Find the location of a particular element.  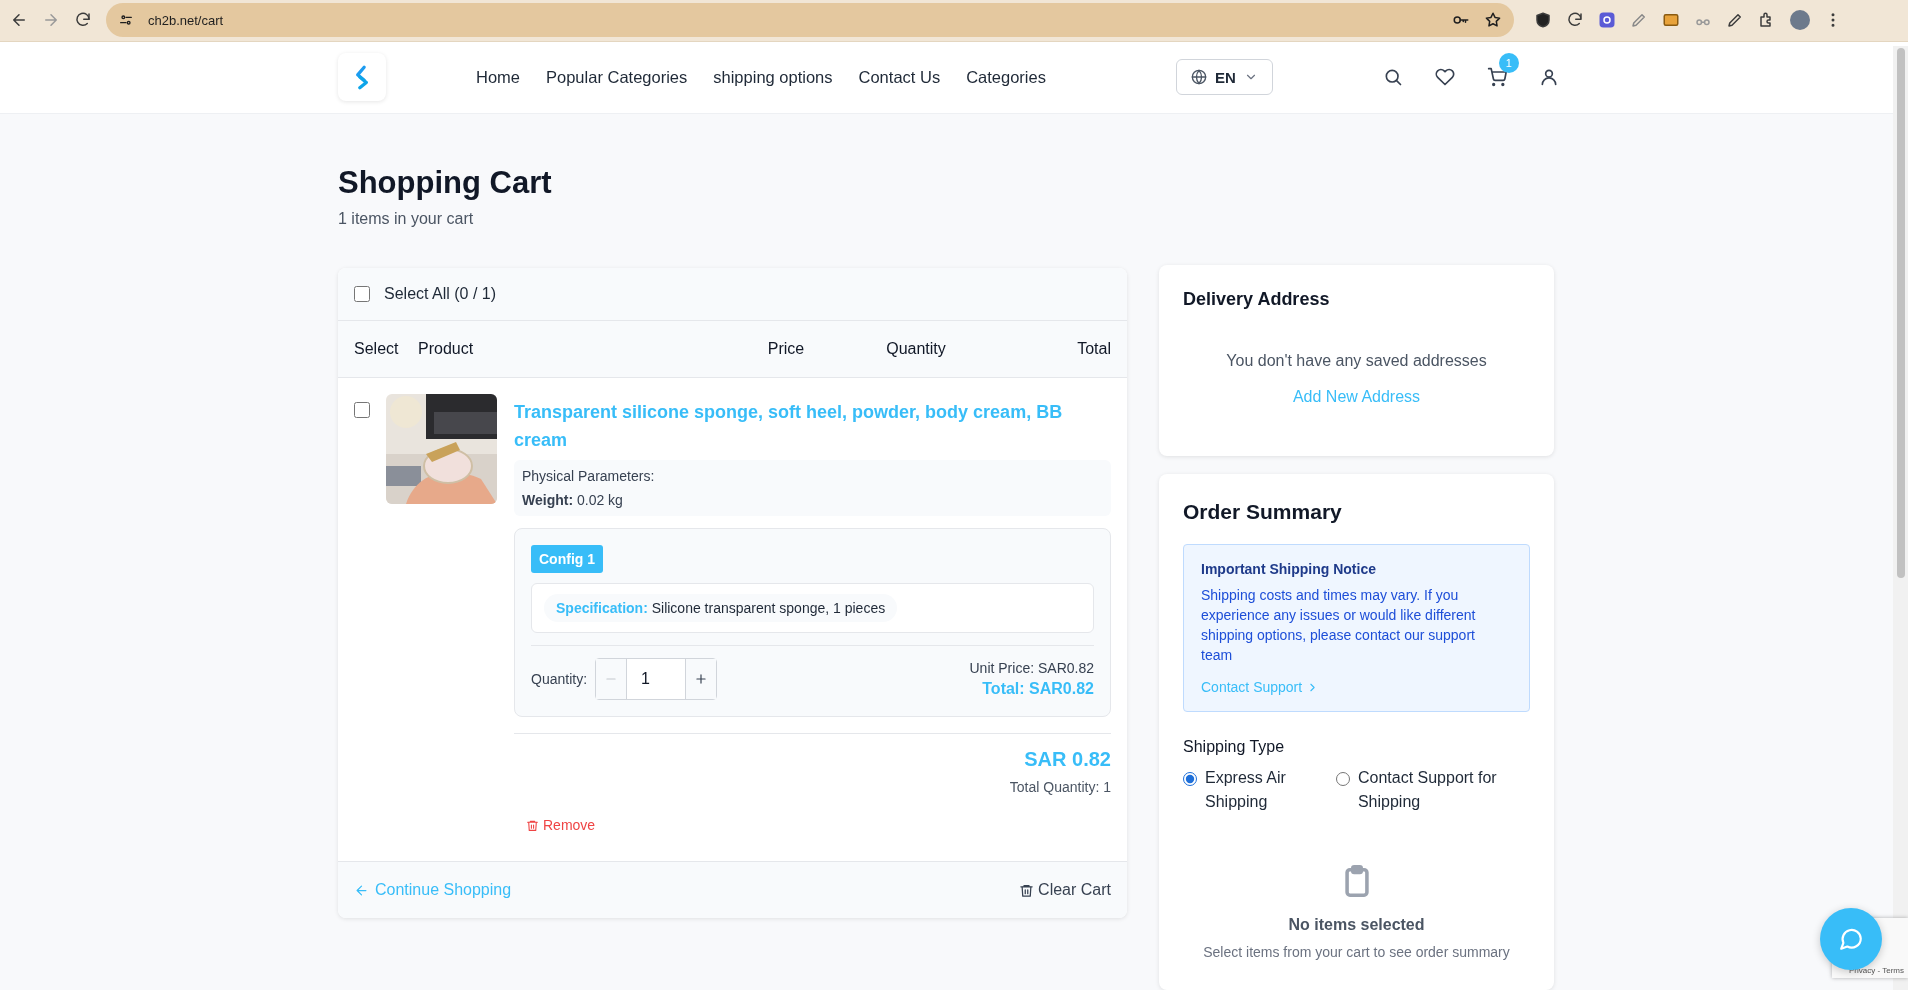

plus-icon is located at coordinates (701, 679).